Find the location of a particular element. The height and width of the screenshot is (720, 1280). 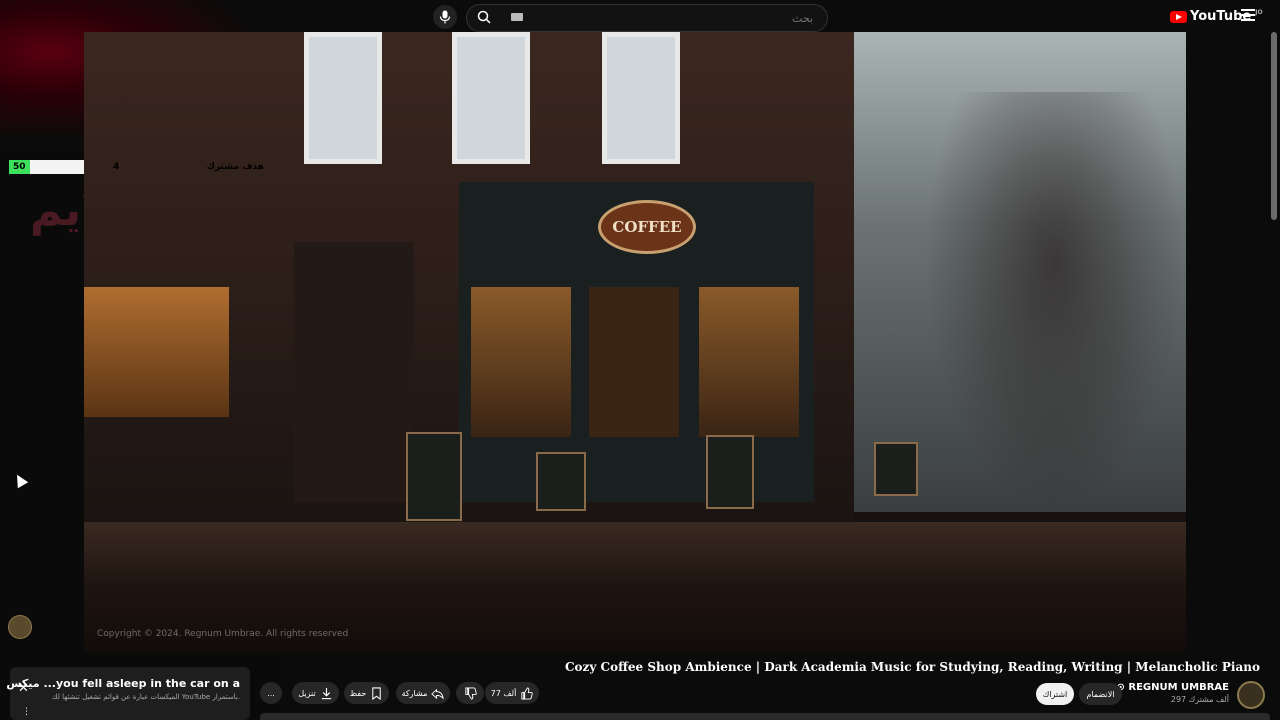

overlay-avatar is located at coordinates (20, 627).